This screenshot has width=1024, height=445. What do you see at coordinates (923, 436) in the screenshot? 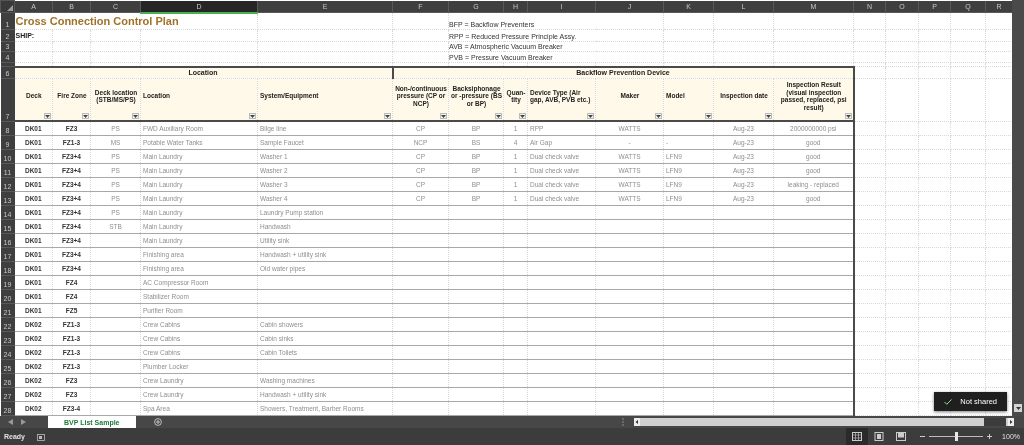
I see `zoom-out-icon` at bounding box center [923, 436].